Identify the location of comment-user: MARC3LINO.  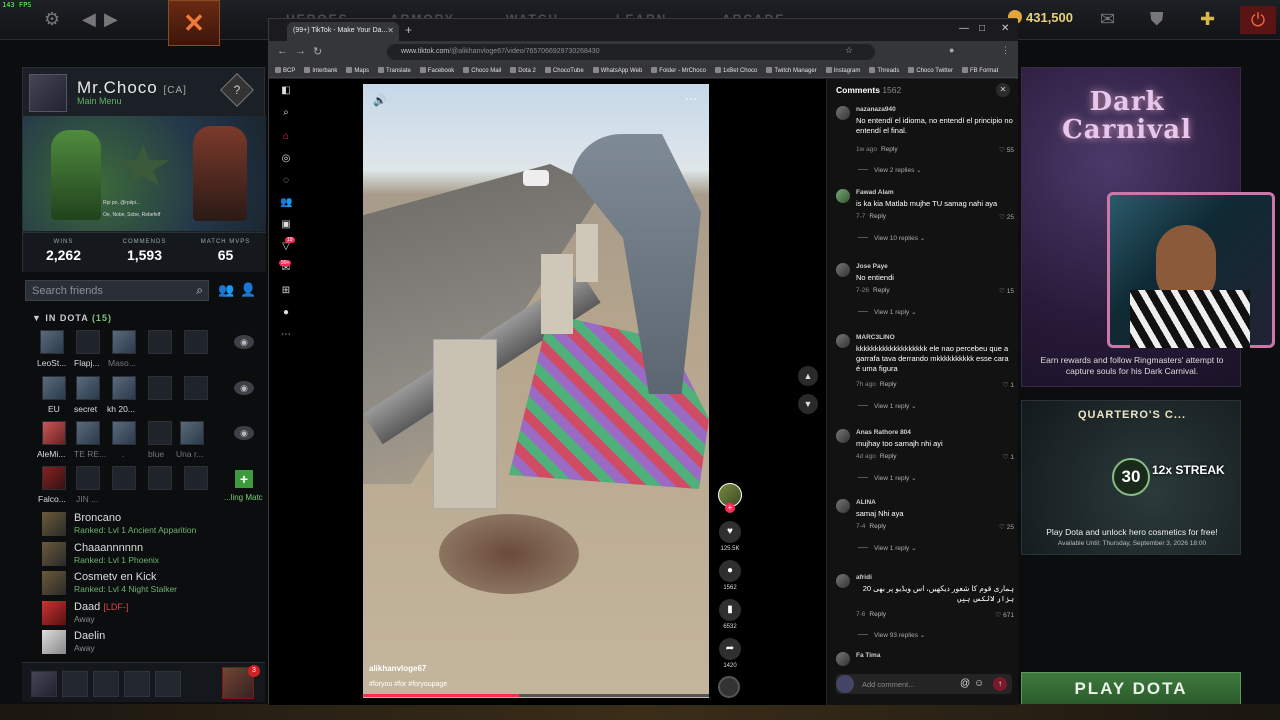
(875, 337).